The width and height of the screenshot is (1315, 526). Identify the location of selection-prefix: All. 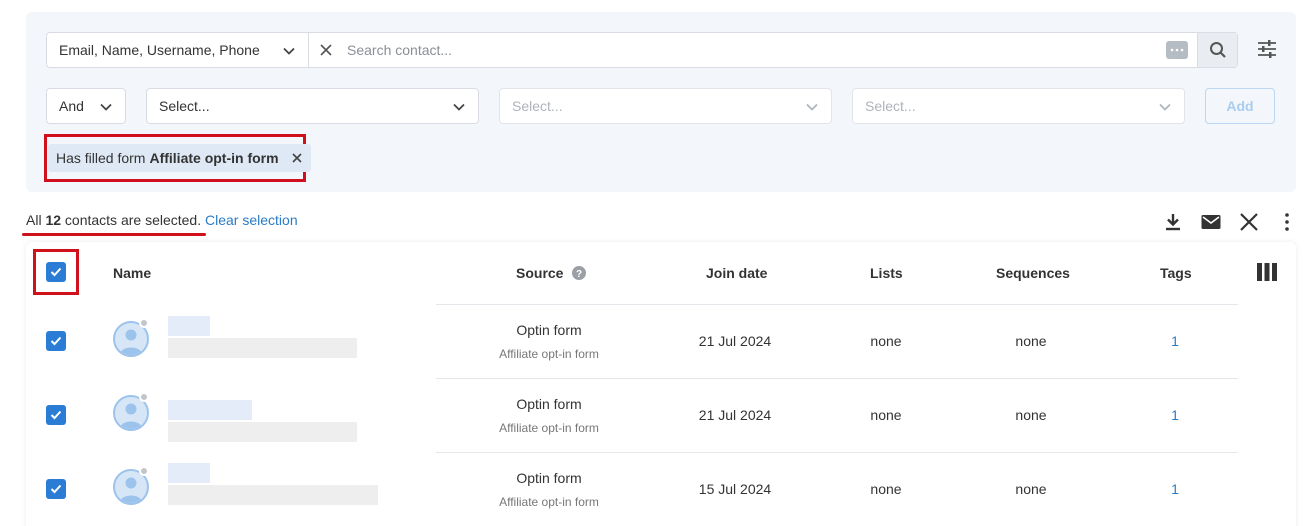
(34, 220).